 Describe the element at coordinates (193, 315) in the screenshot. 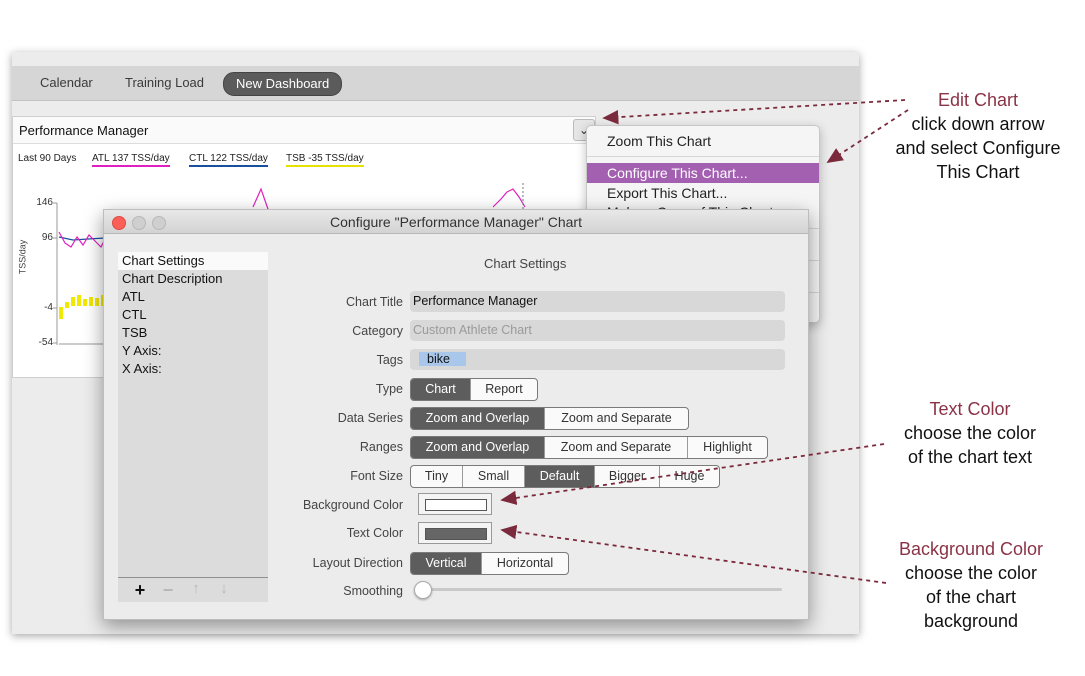

I see `sidebar-item-ctl: CTL` at that location.